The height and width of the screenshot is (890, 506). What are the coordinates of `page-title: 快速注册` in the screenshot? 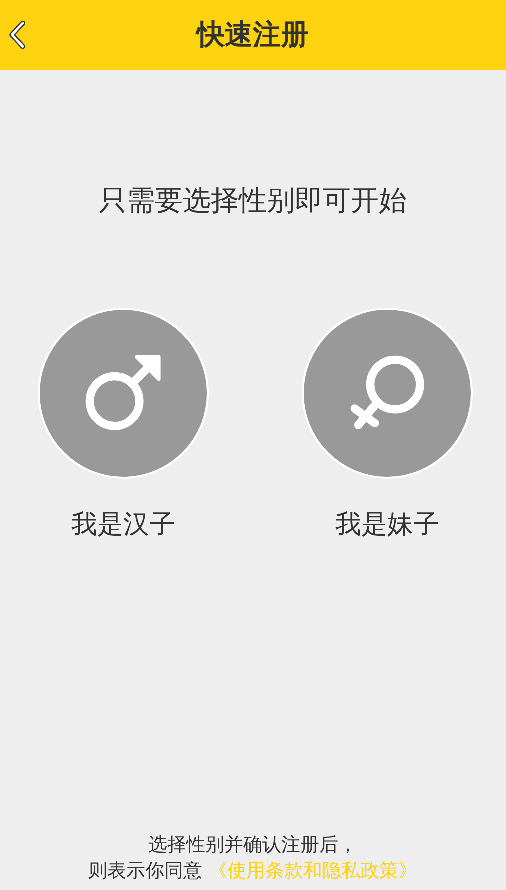 It's located at (253, 35).